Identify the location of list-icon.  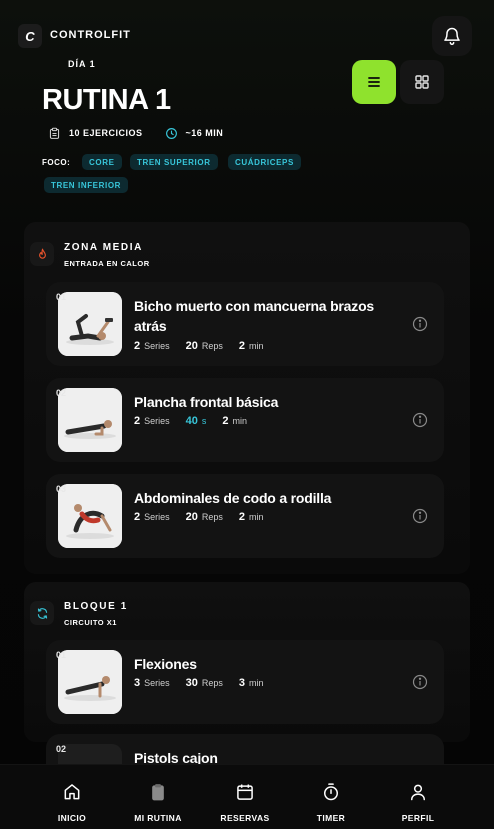
(374, 82).